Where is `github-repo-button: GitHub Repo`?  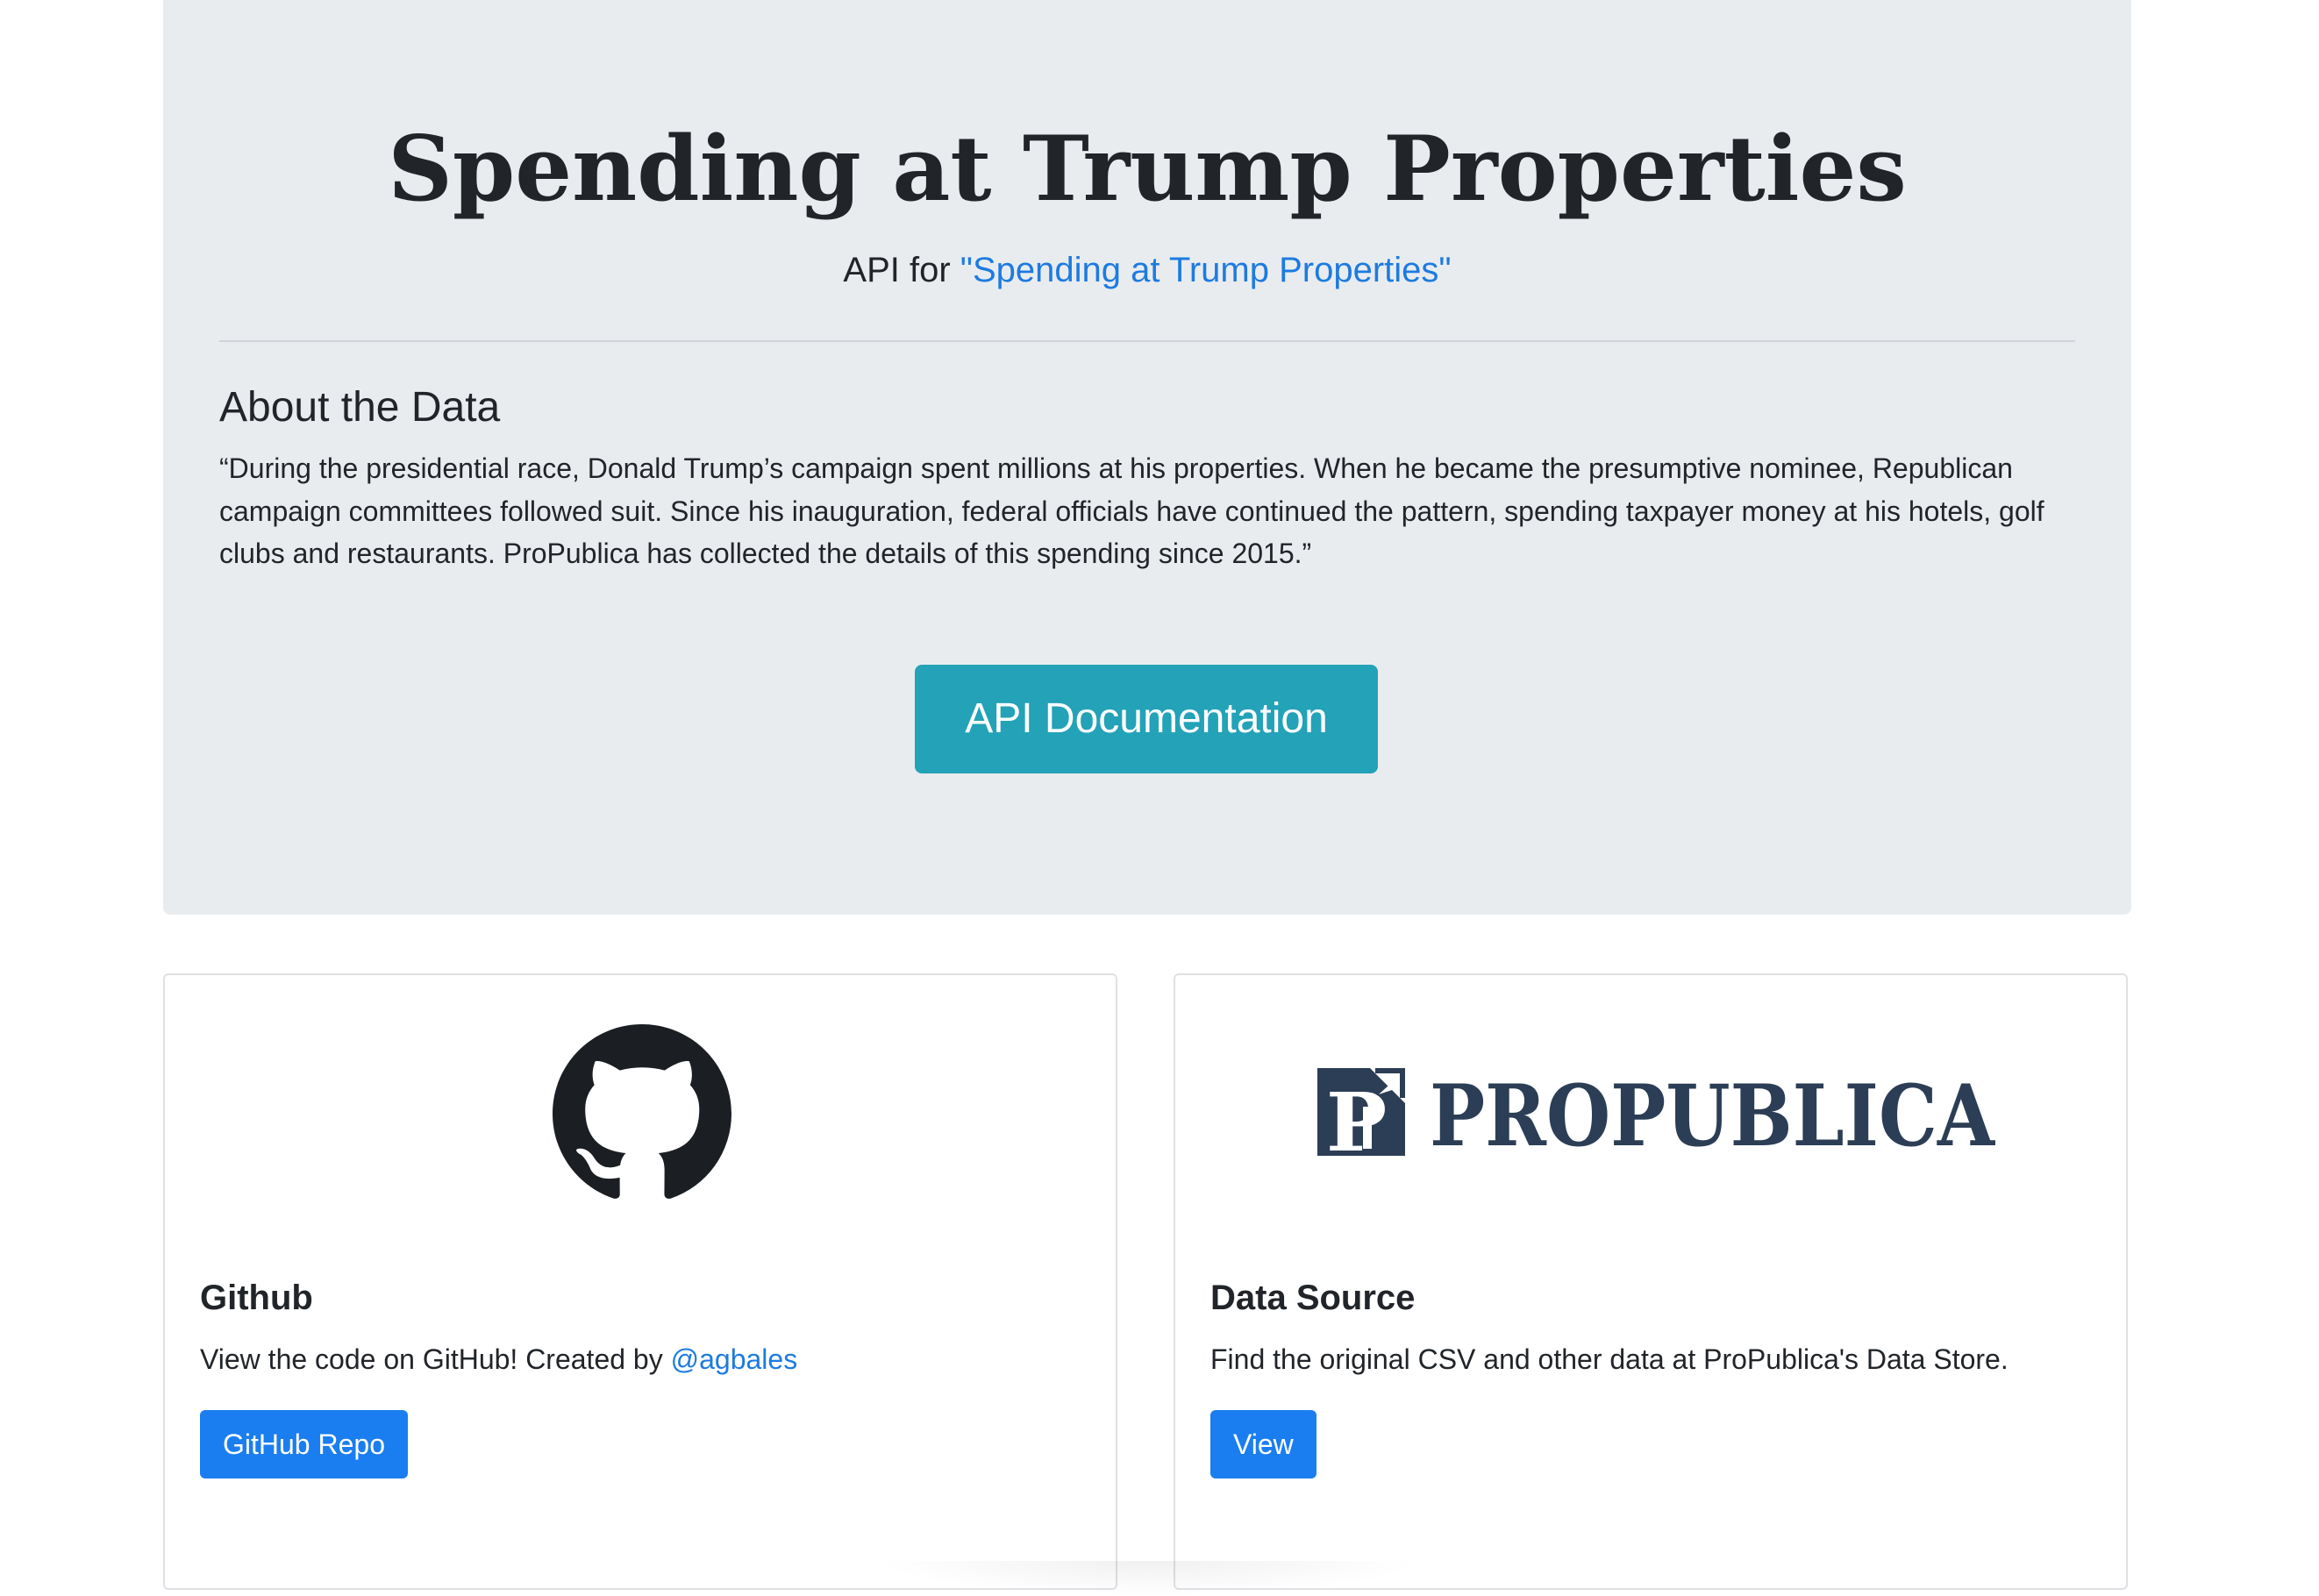
github-repo-button: GitHub Repo is located at coordinates (304, 1444).